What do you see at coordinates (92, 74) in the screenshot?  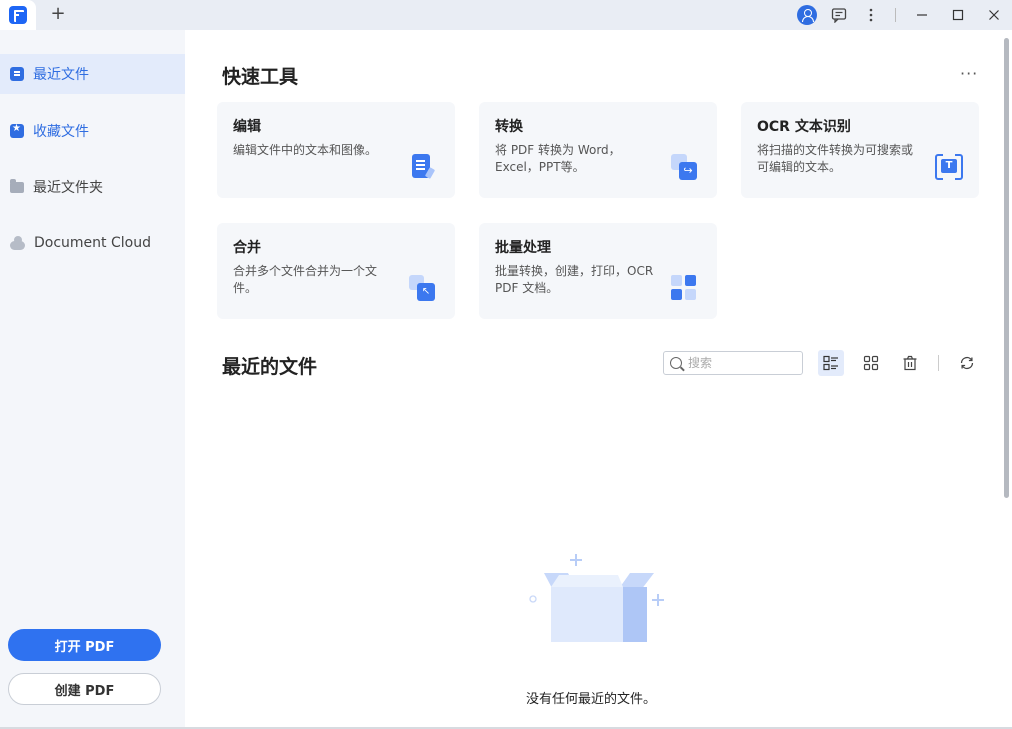 I see `sidebar-item-recent-files: 最近文件` at bounding box center [92, 74].